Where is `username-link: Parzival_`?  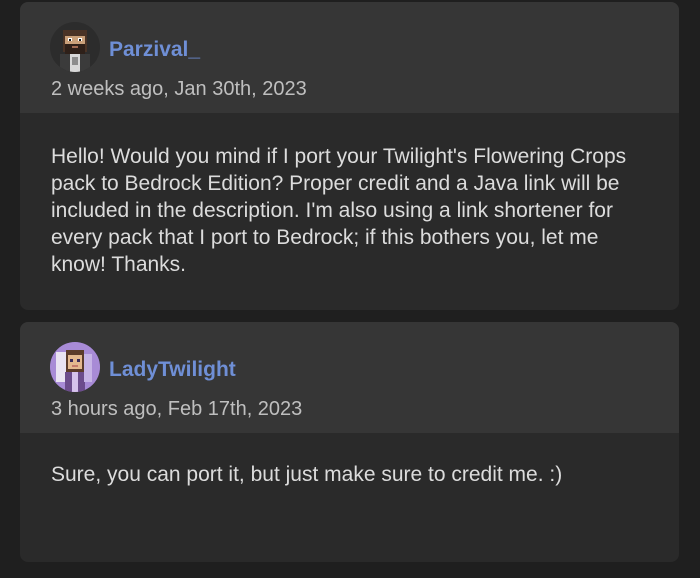
username-link: Parzival_ is located at coordinates (154, 50).